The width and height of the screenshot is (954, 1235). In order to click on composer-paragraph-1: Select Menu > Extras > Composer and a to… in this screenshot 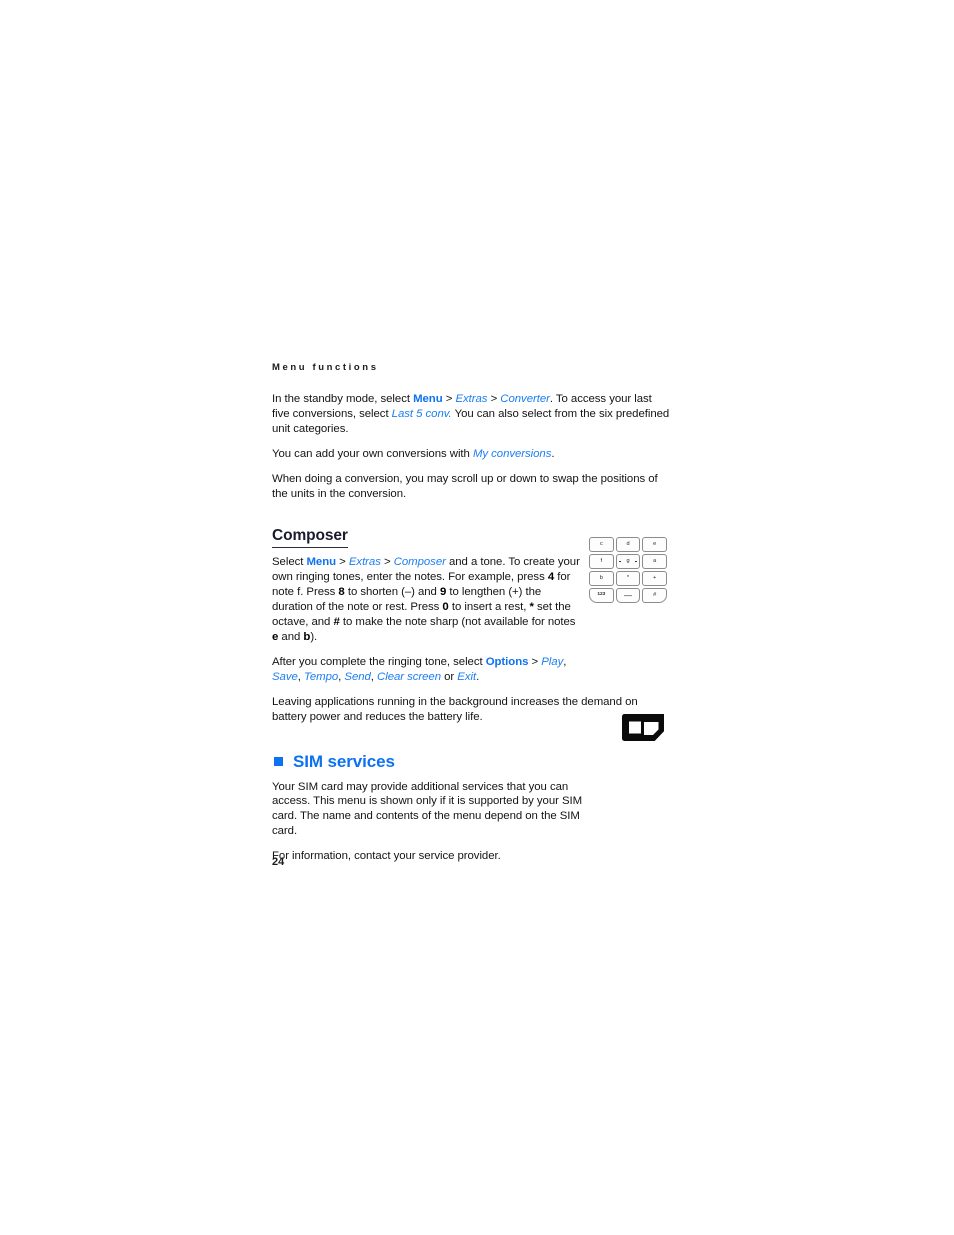, I will do `click(427, 599)`.